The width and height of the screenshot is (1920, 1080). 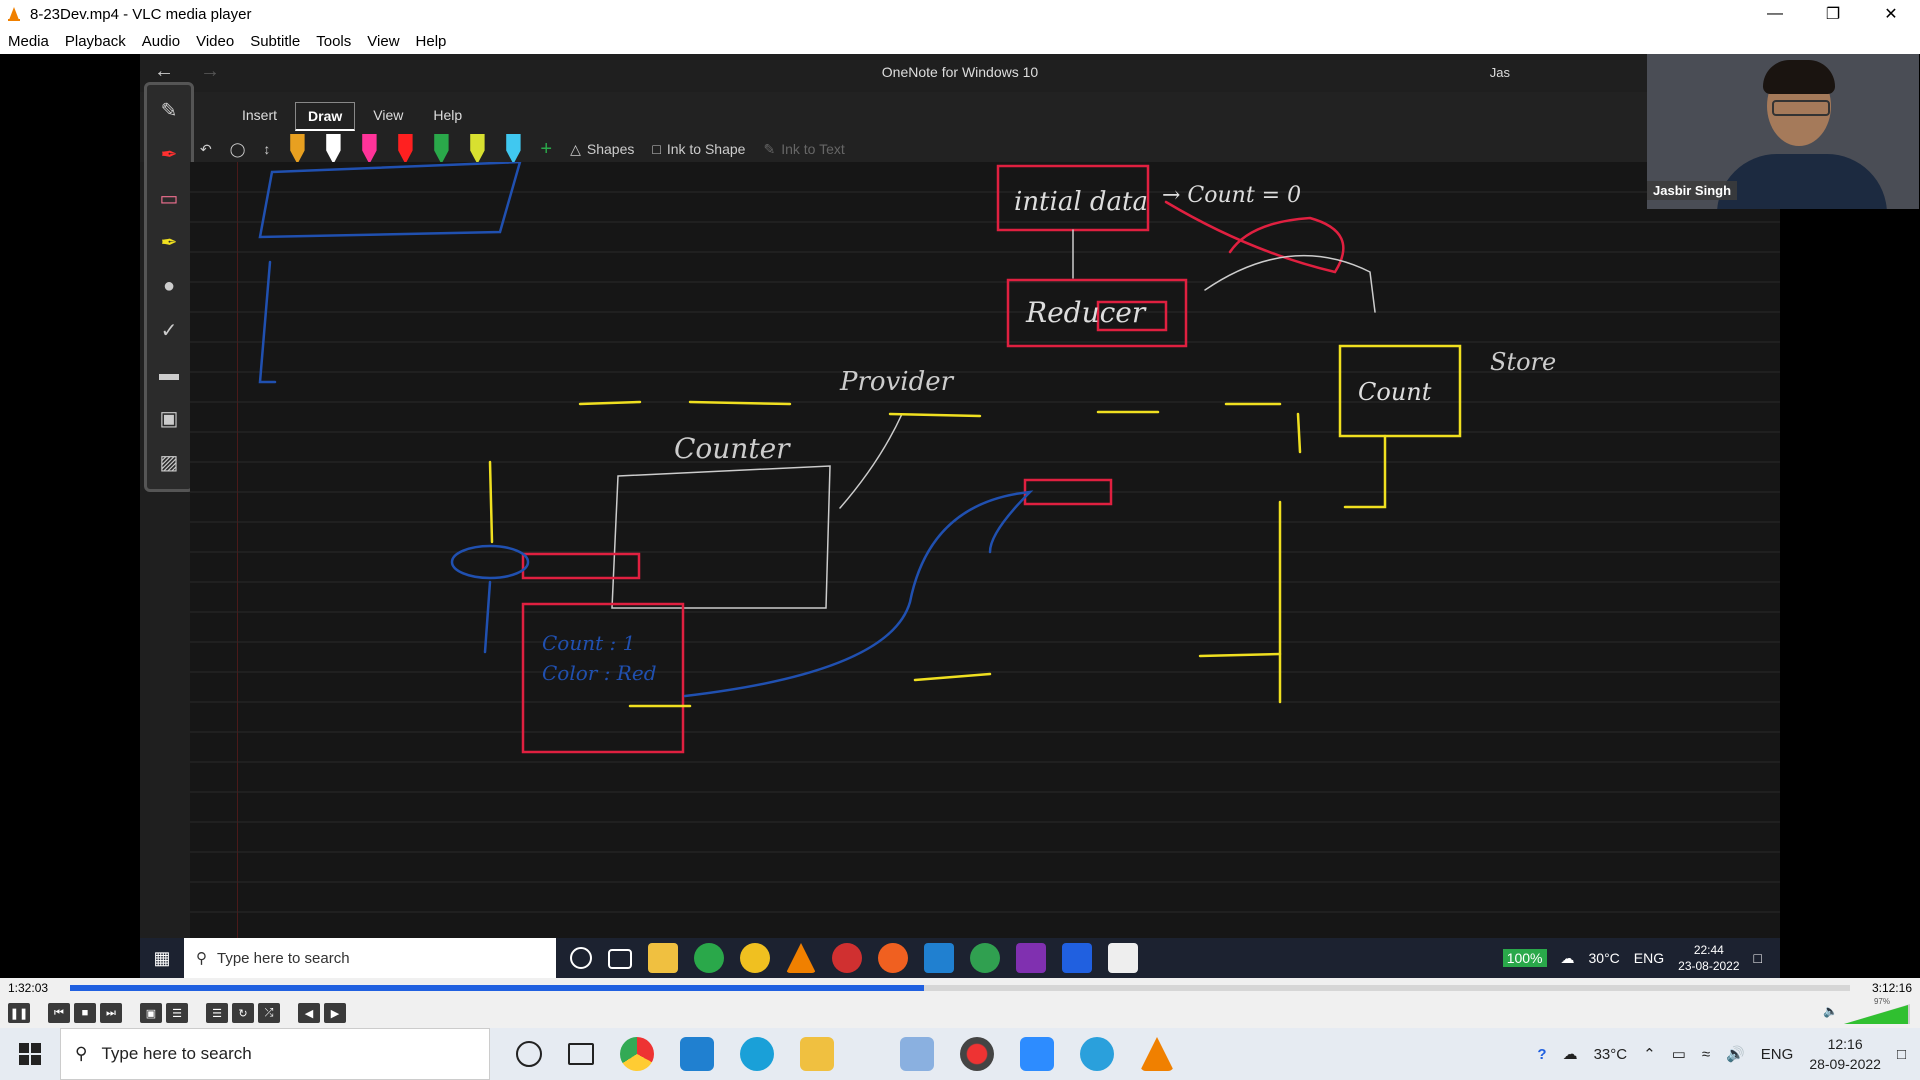 I want to click on recorded-explorer-icon, so click(x=663, y=958).